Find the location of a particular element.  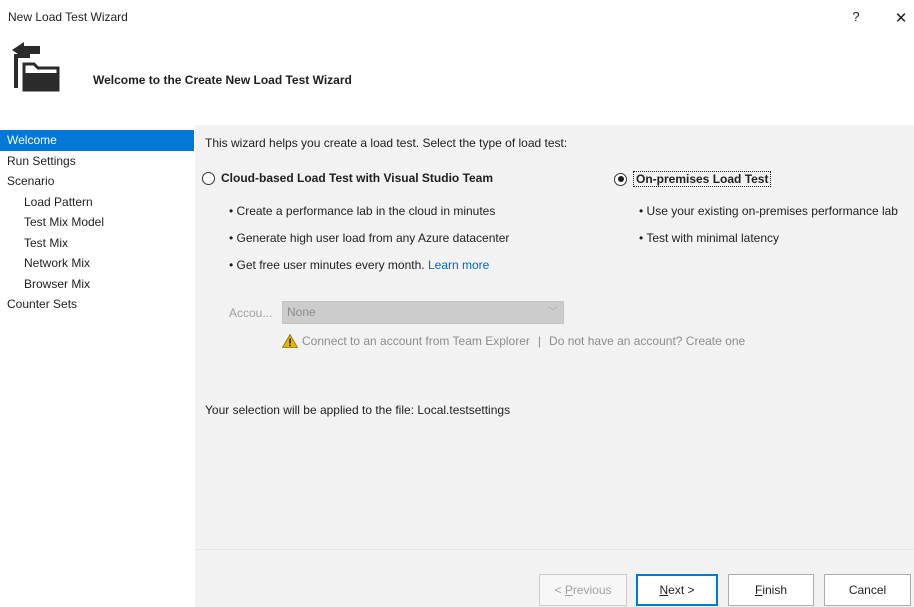

finish-button: Finish is located at coordinates (771, 590).